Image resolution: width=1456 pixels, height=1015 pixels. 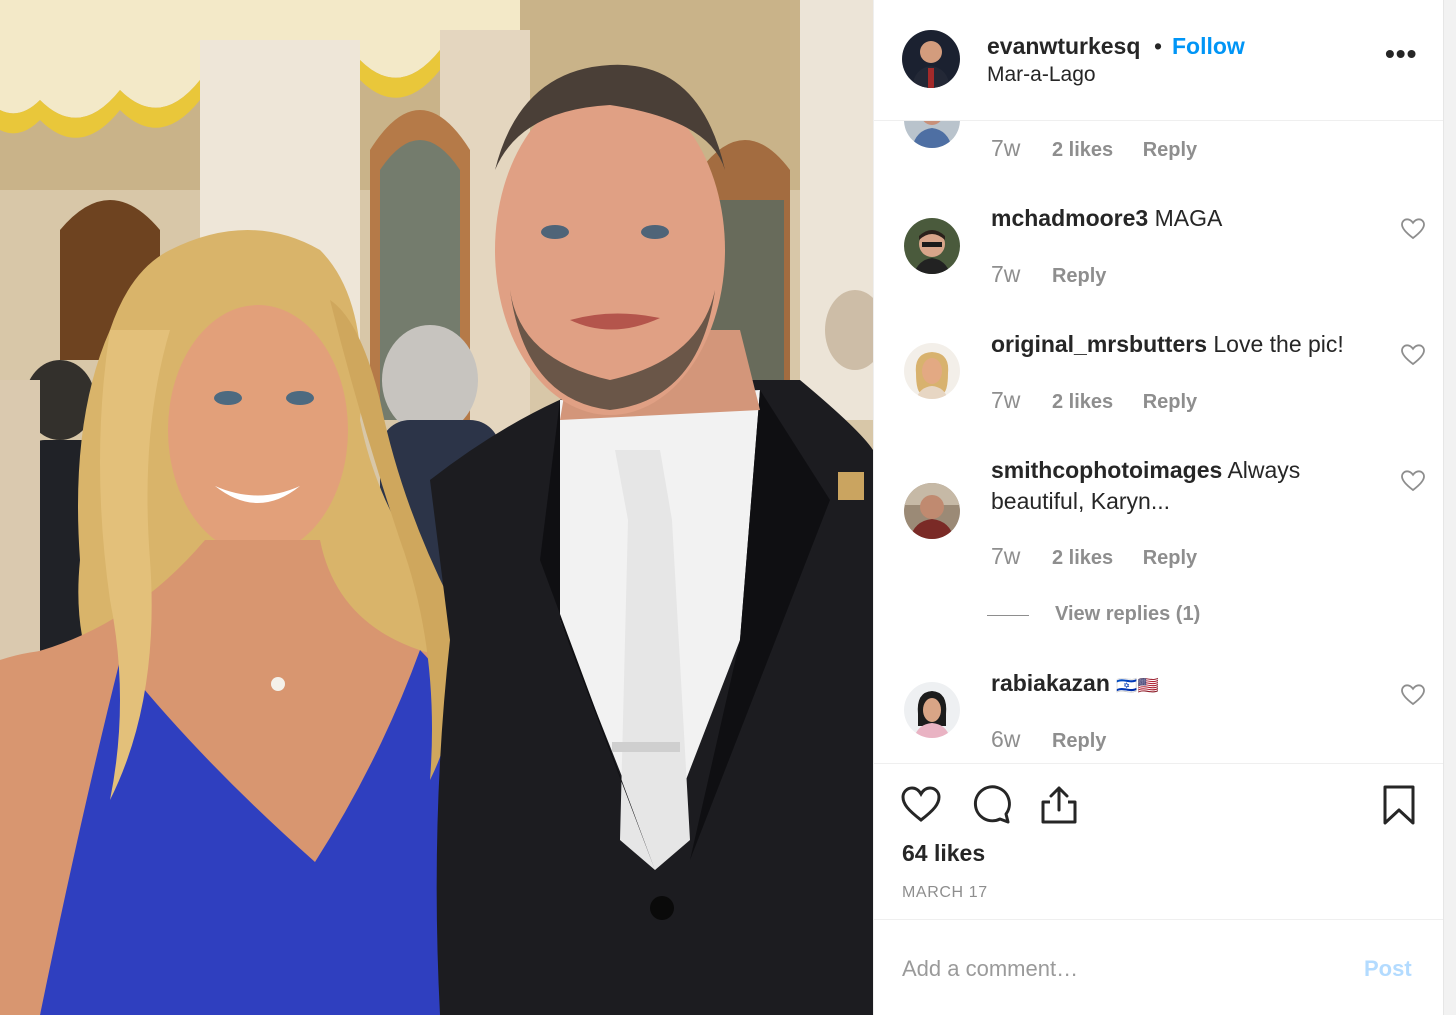 I want to click on comment-age: 6w, so click(x=1006, y=739).